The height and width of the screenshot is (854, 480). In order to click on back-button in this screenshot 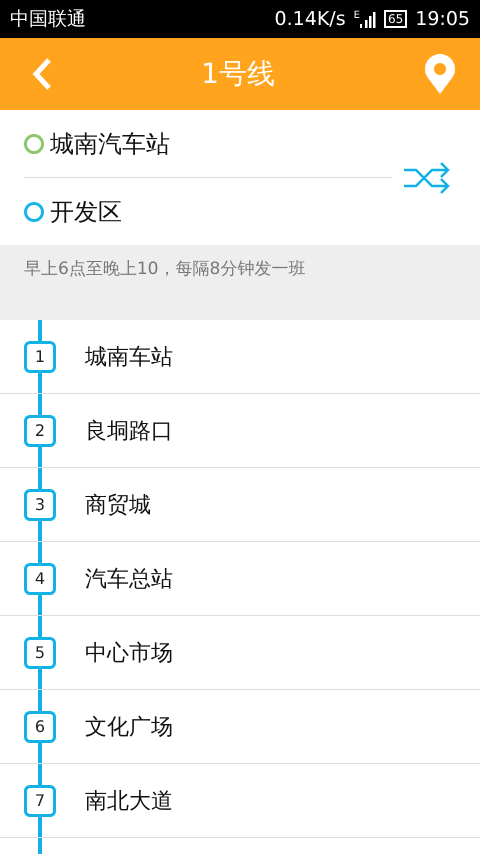, I will do `click(42, 74)`.